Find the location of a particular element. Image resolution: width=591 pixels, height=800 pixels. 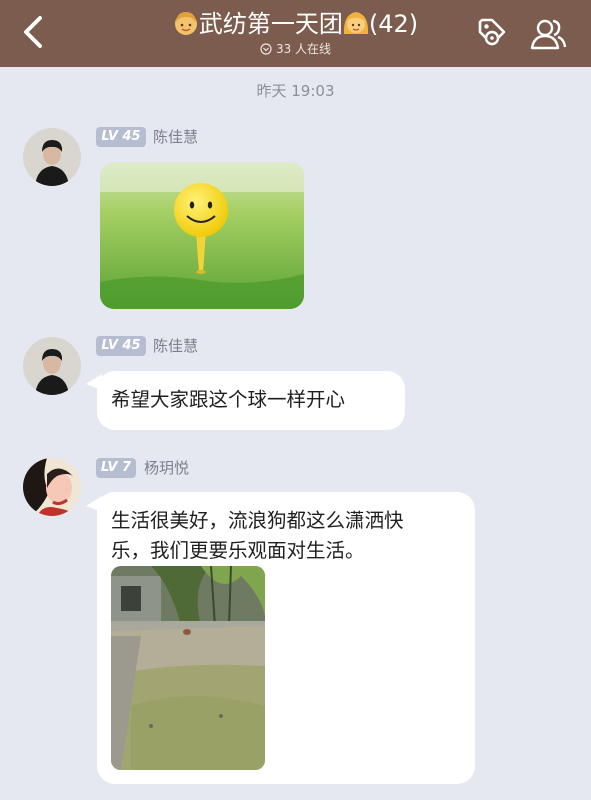

chevron-down-circle-icon is located at coordinates (266, 49).